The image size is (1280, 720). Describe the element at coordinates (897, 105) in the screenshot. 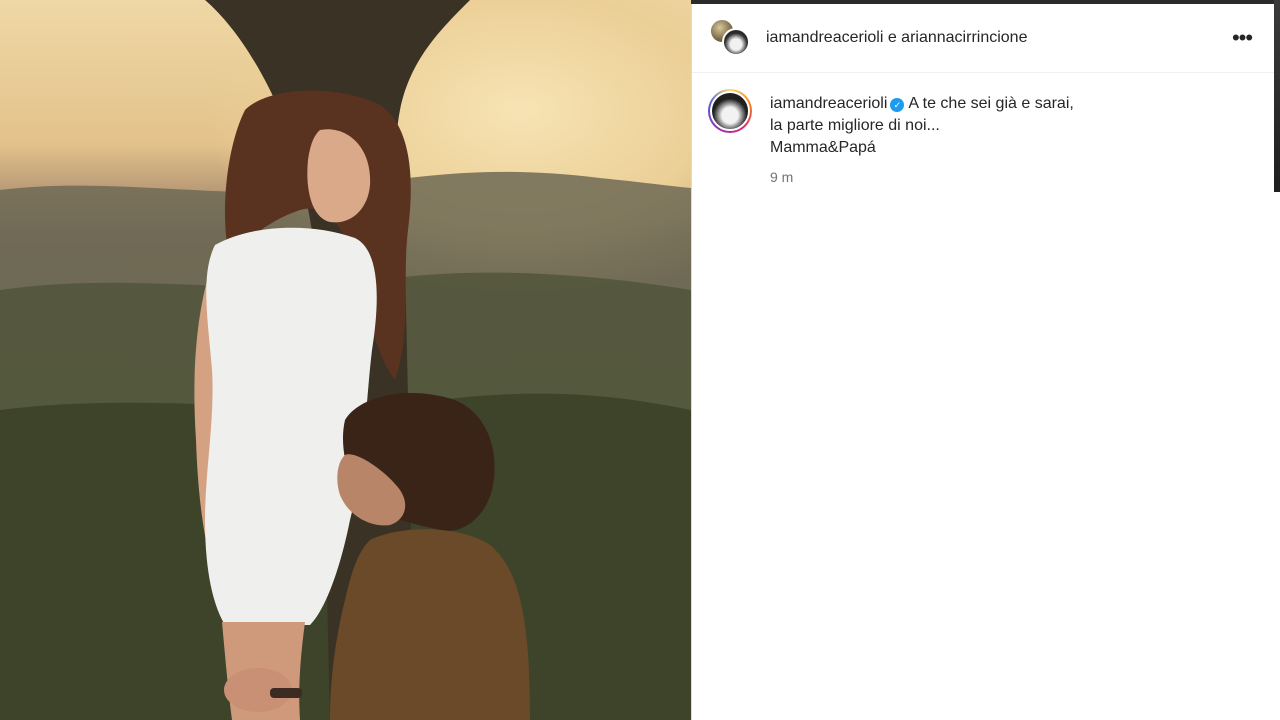

I see `verified-badge-icon: ✓` at that location.